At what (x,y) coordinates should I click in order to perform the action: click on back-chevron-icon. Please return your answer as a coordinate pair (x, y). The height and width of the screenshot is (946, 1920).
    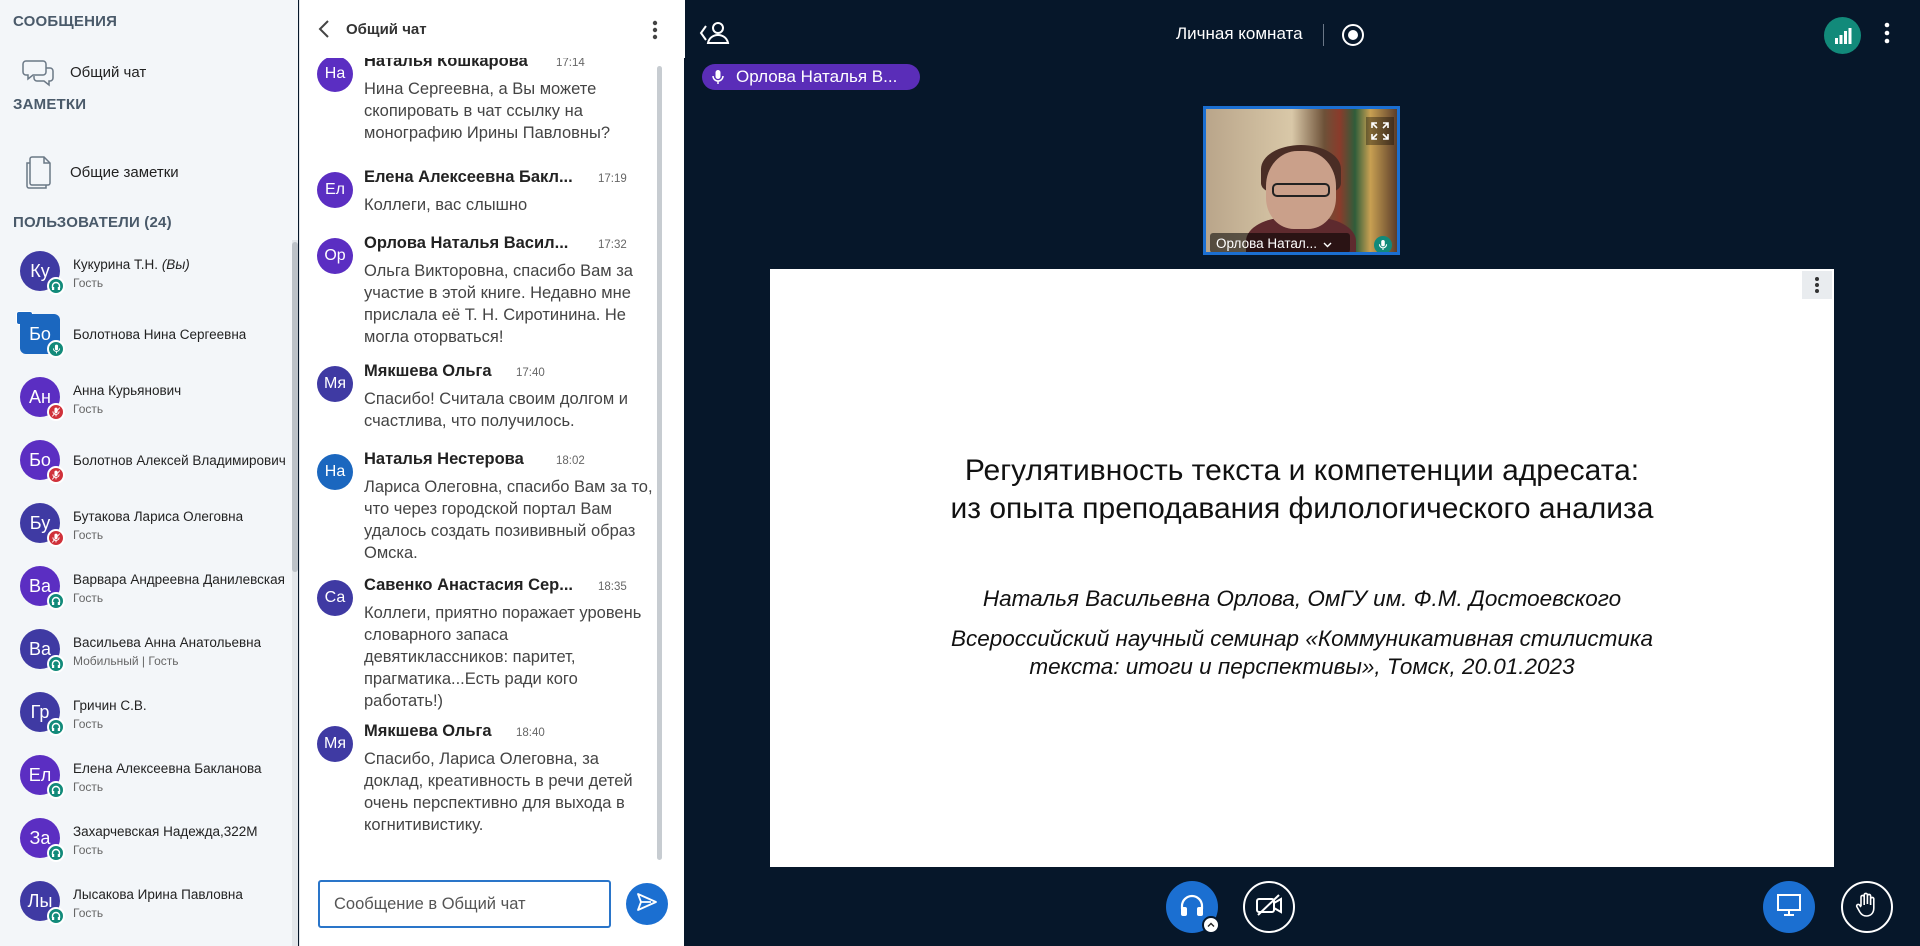
    Looking at the image, I should click on (324, 31).